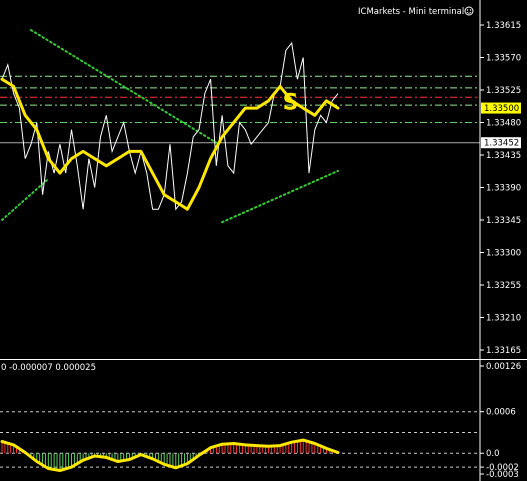 This screenshot has height=481, width=527. What do you see at coordinates (503, 367) in the screenshot?
I see `oscillator-tick-label: 0.00126` at bounding box center [503, 367].